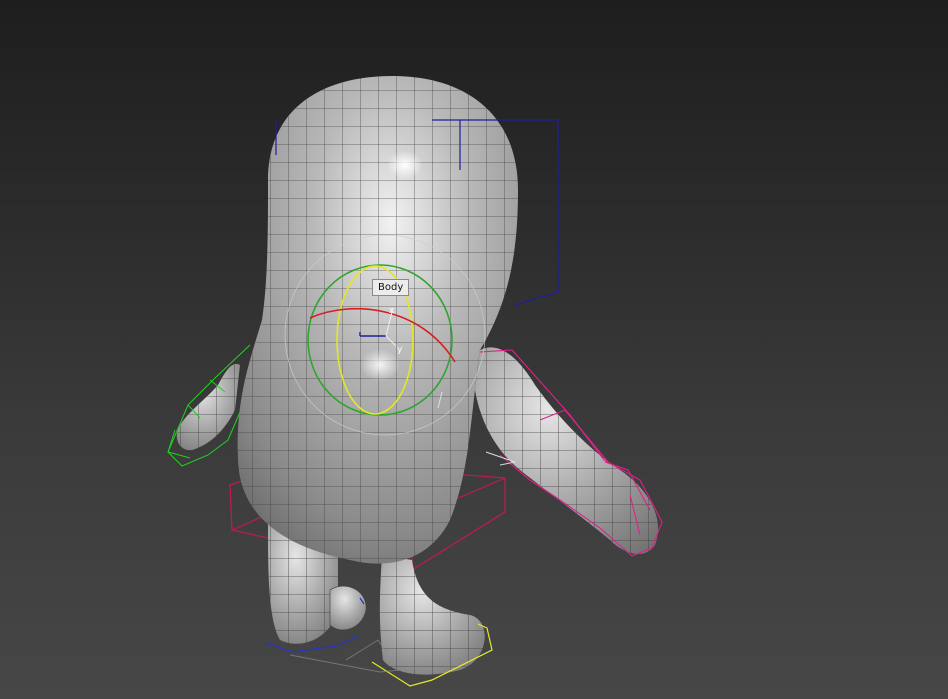 The height and width of the screenshot is (699, 948). Describe the element at coordinates (570, 450) in the screenshot. I see `arm-right` at that location.